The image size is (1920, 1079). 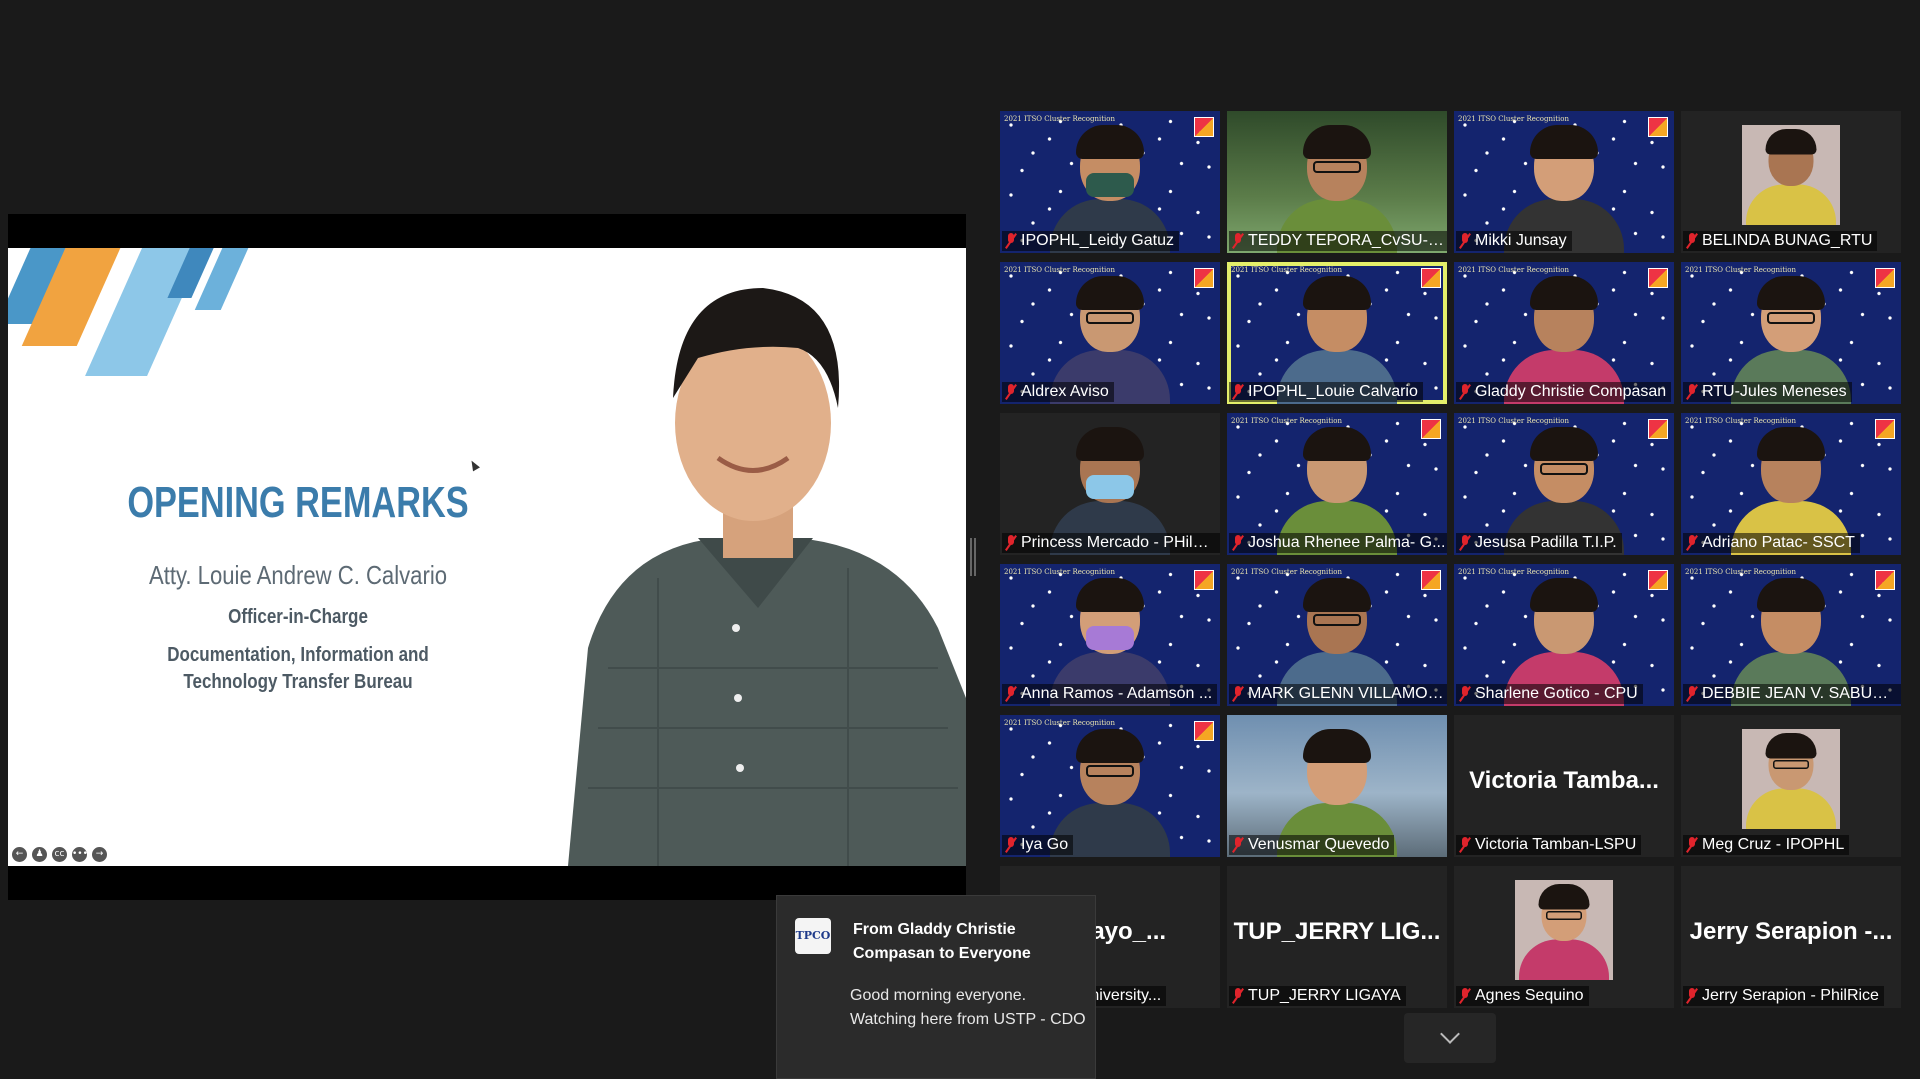 I want to click on participant-name: Gladdy Christie Compasan, so click(x=1571, y=391).